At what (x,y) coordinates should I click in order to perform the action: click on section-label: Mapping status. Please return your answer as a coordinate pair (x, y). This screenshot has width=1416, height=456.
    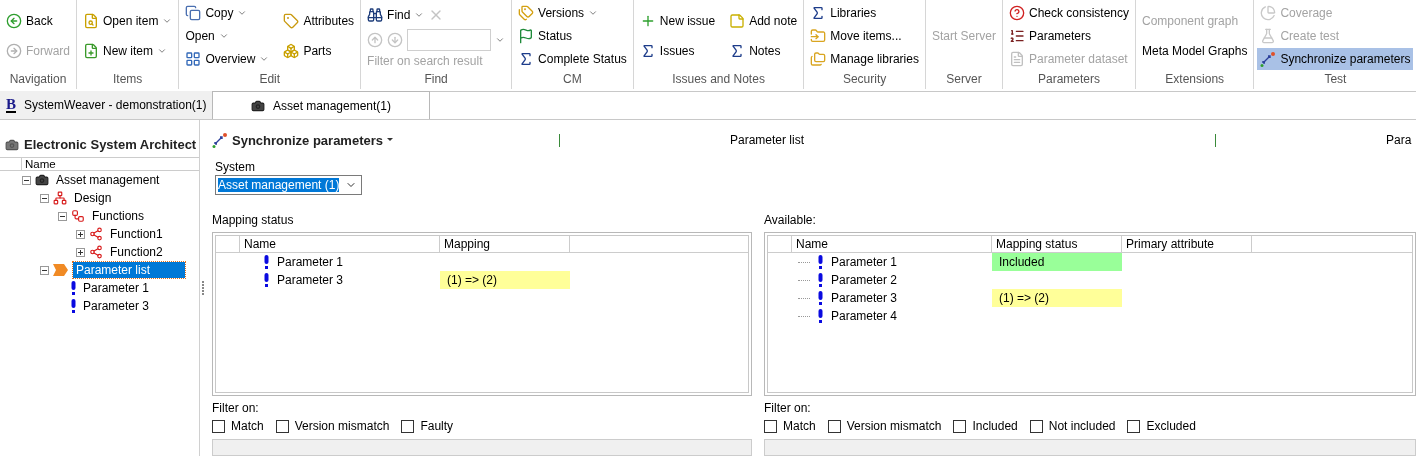
    Looking at the image, I should click on (253, 220).